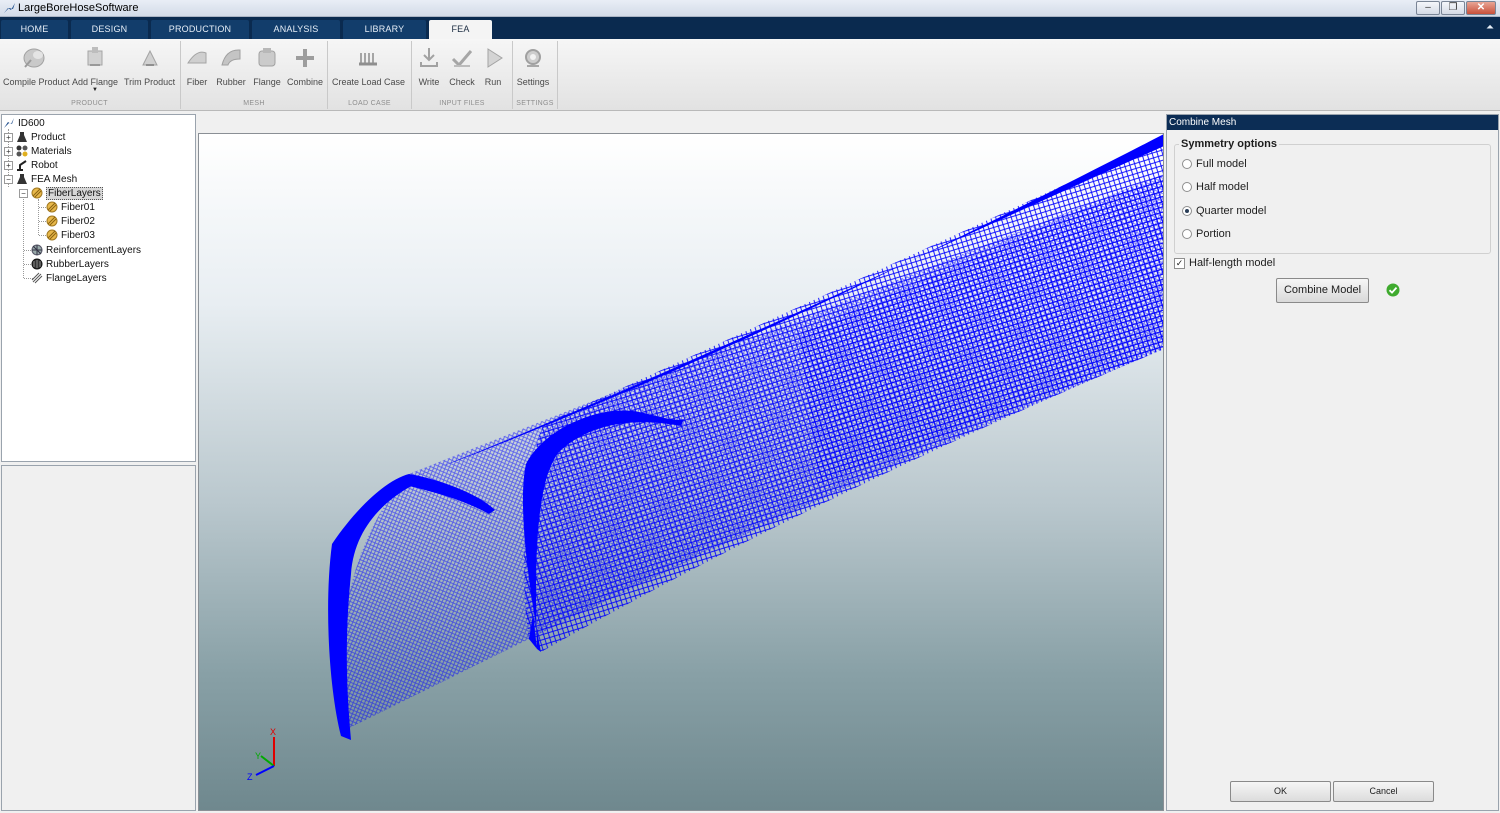 The image size is (1500, 813). I want to click on collapse-ribbon-icon: ⏶, so click(1490, 28).